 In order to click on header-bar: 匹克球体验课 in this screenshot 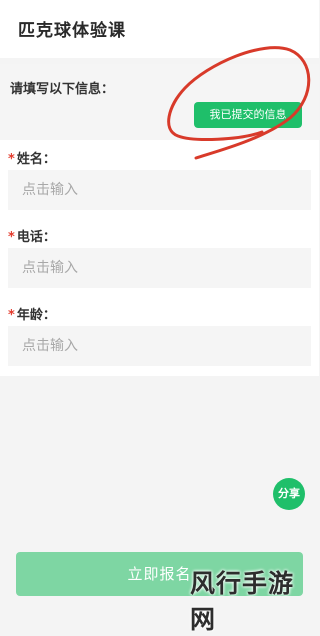, I will do `click(159, 29)`.